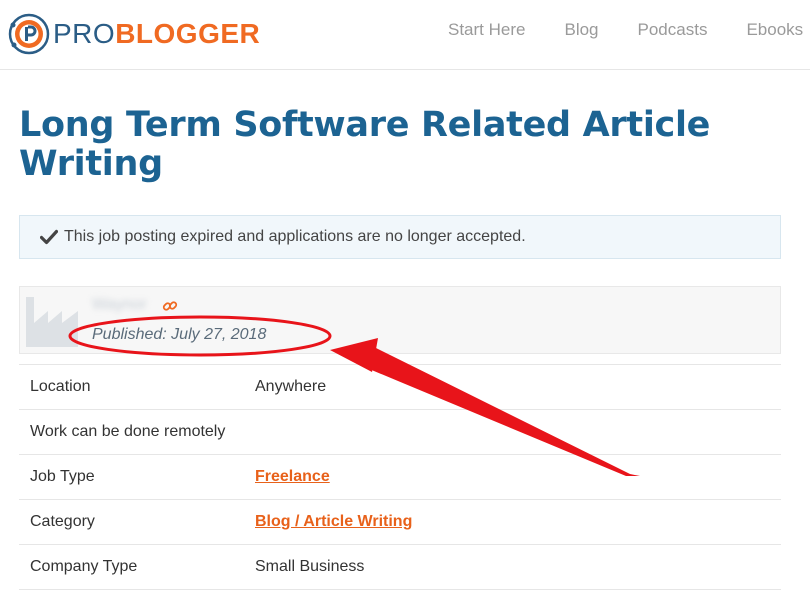  I want to click on details-row-job-type: Job Type Freelance, so click(400, 477).